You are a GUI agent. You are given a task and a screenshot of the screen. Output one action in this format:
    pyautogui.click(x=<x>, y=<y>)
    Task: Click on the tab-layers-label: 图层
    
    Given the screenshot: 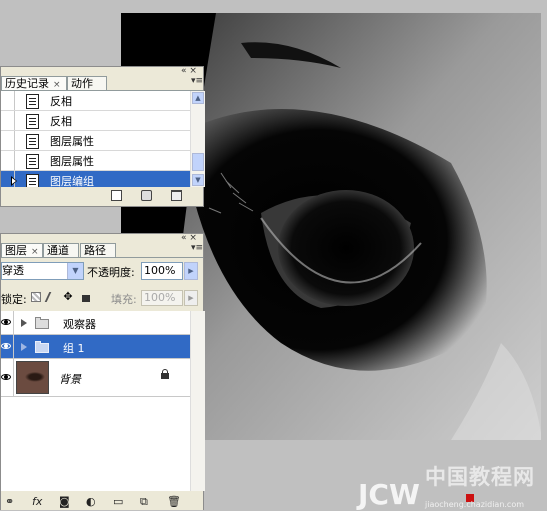 What is the action you would take?
    pyautogui.click(x=16, y=250)
    